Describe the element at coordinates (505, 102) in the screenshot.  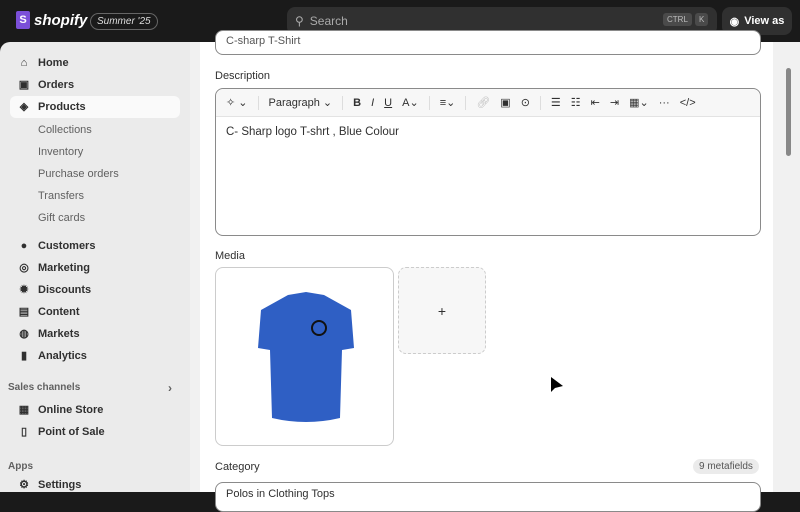
I see `image-icon: ▣` at that location.